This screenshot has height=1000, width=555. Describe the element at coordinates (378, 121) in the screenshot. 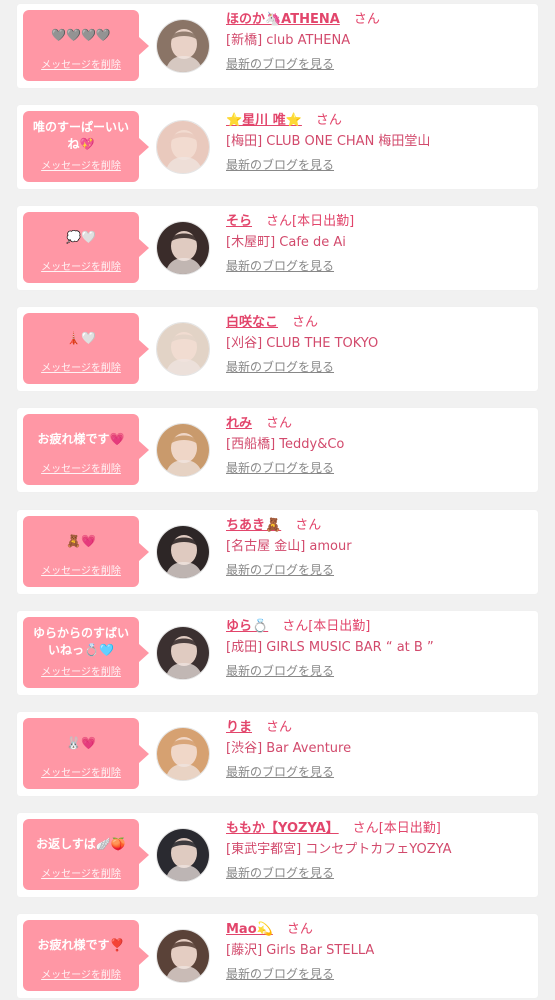

I see `name-line: ⭐️星川 唯⭐️ さん` at that location.